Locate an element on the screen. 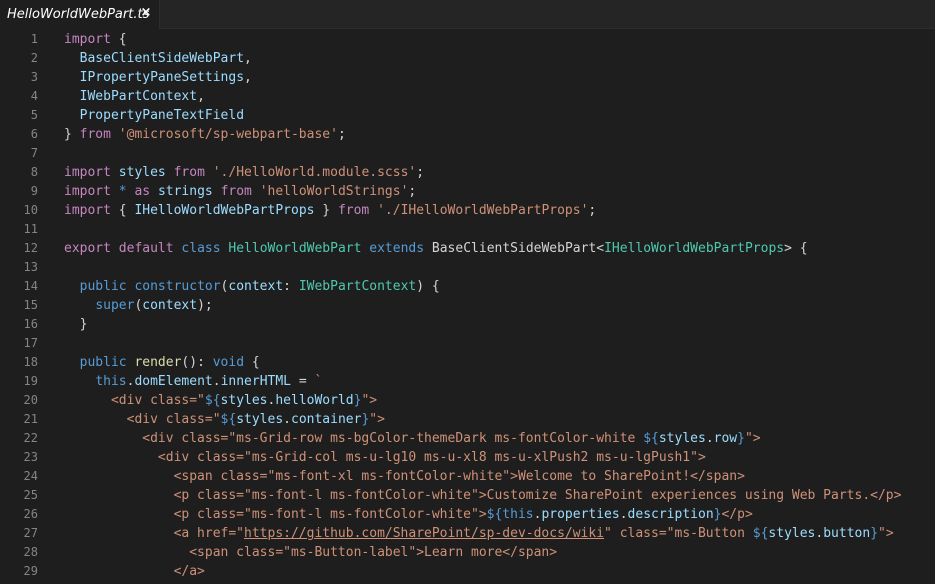 This screenshot has height=584, width=935. code-token: this is located at coordinates (518, 514).